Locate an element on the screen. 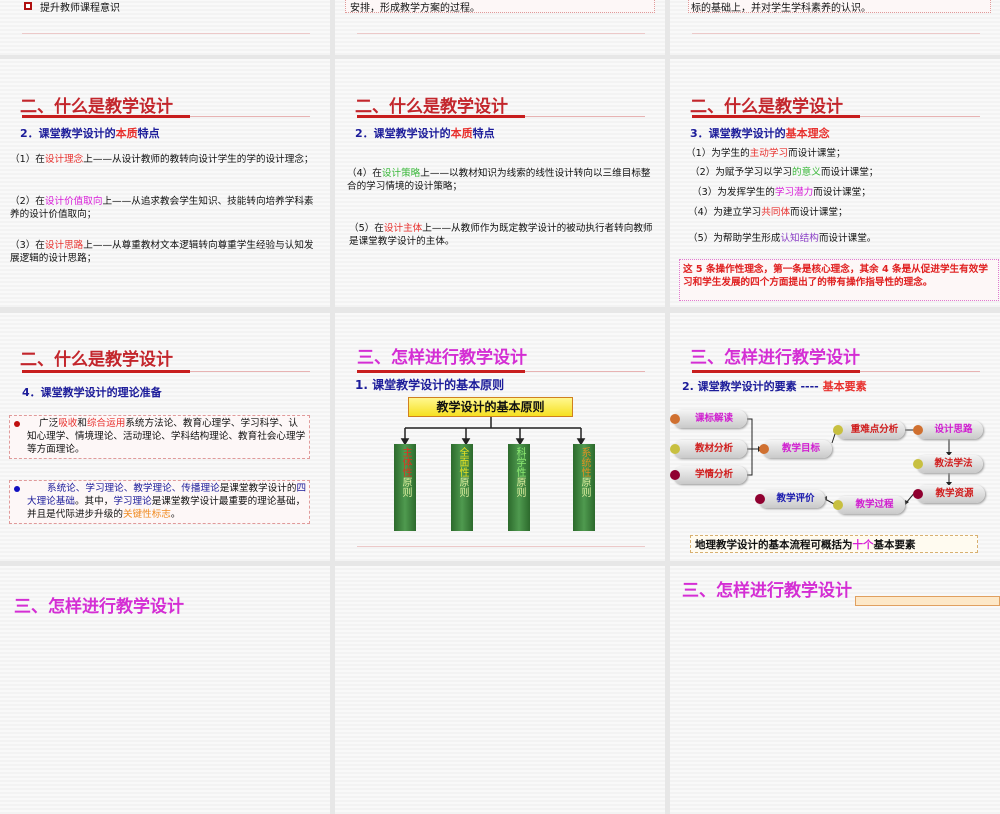 The image size is (1000, 814). text-box is located at coordinates (927, 601).